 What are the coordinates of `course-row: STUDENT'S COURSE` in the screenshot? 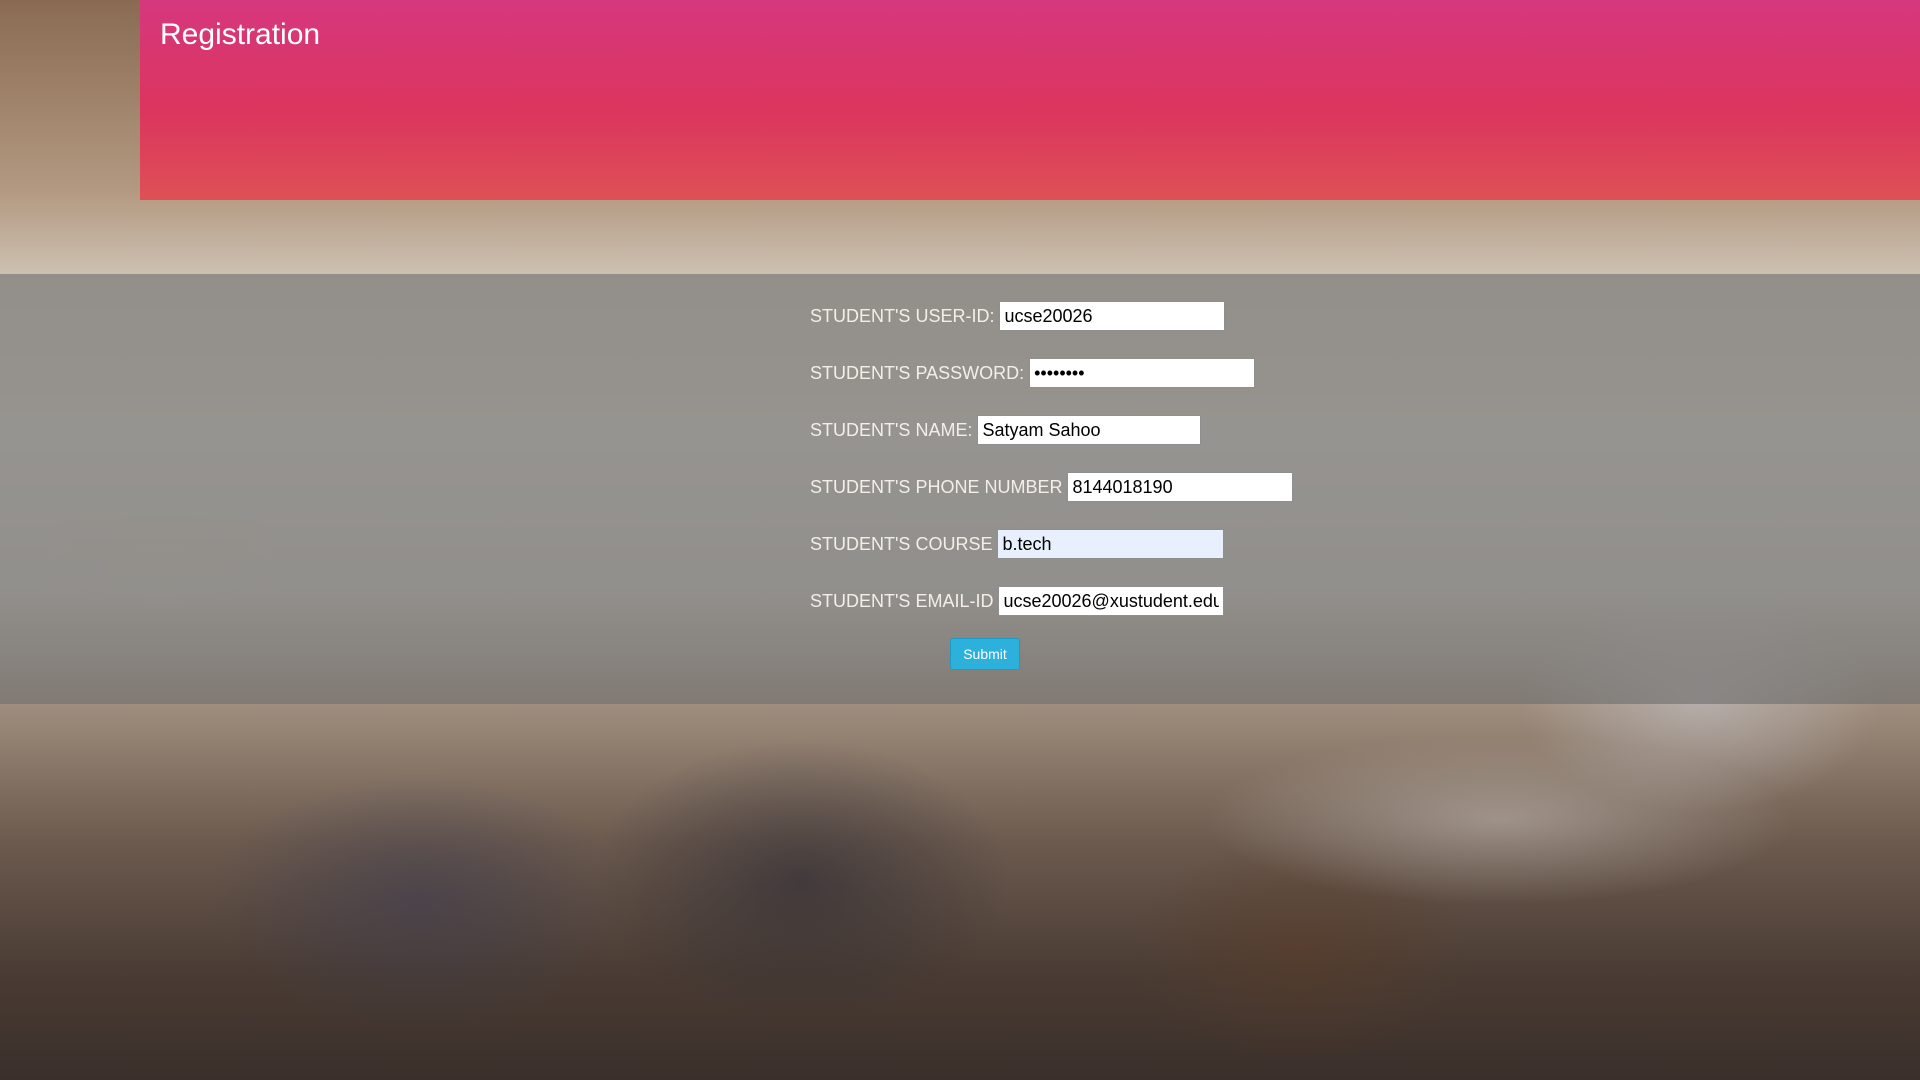 It's located at (1051, 544).